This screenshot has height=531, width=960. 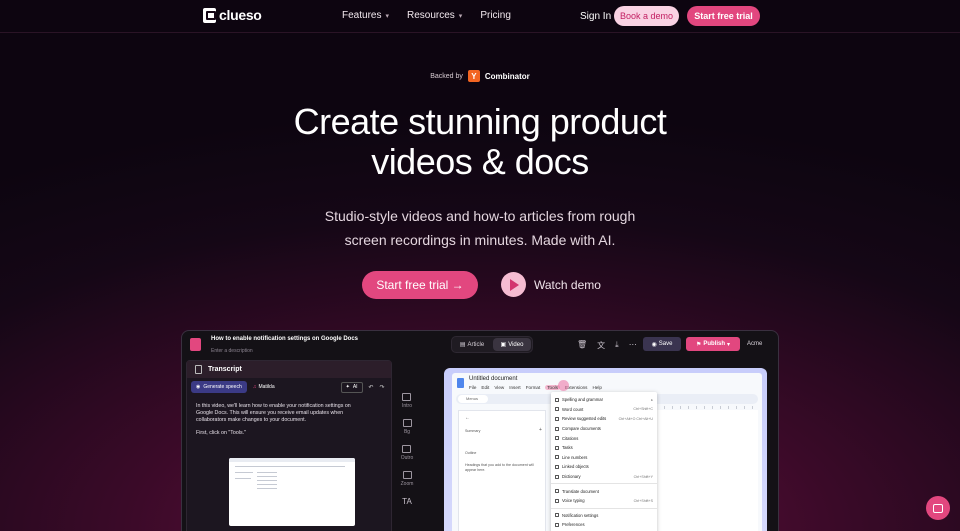 What do you see at coordinates (557, 524) in the screenshot?
I see `preferences-icon` at bounding box center [557, 524].